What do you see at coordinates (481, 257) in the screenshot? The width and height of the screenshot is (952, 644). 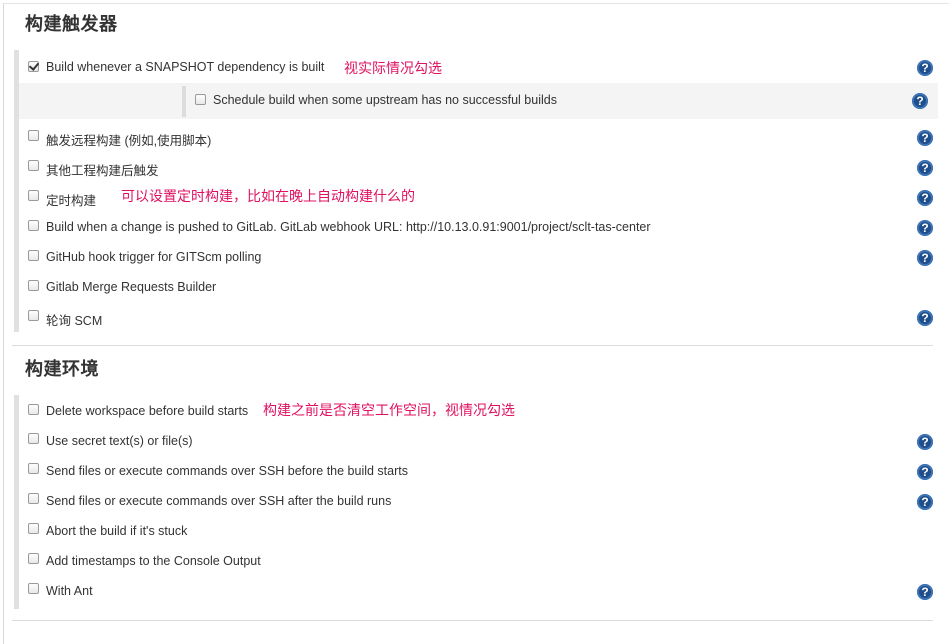 I see `trigger-row-github-hook: GitHub hook trigger for GITScm polling ?` at bounding box center [481, 257].